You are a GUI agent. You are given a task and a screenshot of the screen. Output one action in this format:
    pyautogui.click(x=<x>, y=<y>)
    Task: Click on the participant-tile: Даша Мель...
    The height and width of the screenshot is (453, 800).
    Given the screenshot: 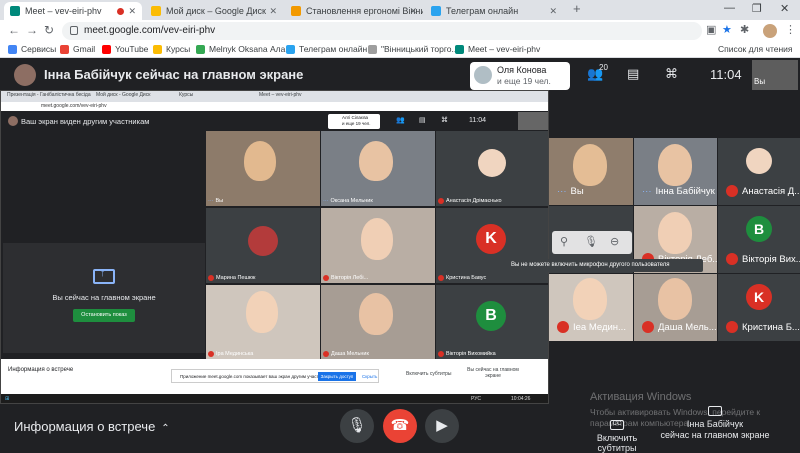 What is the action you would take?
    pyautogui.click(x=675, y=307)
    